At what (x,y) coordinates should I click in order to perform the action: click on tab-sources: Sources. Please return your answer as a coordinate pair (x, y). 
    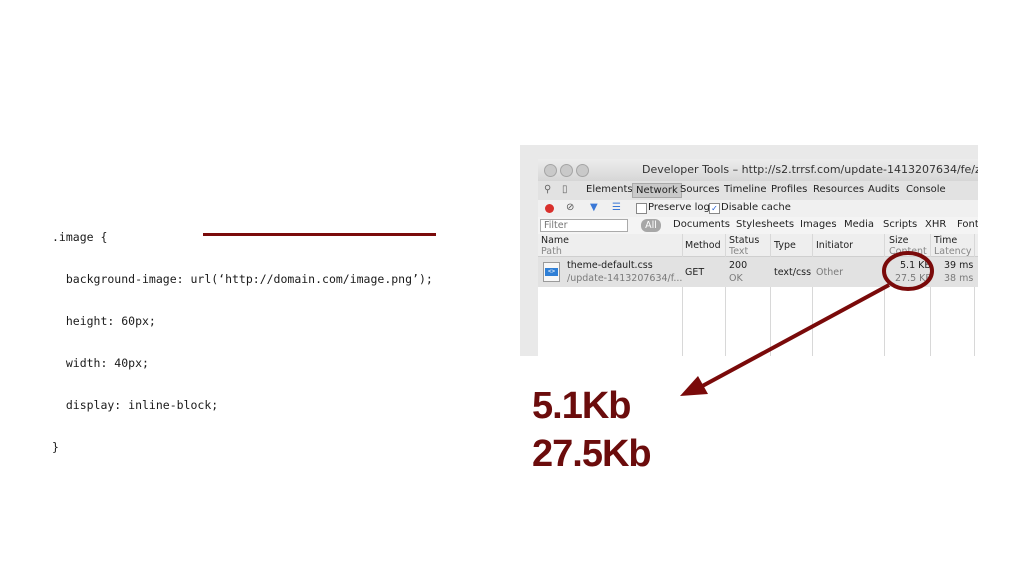
    Looking at the image, I should click on (700, 189).